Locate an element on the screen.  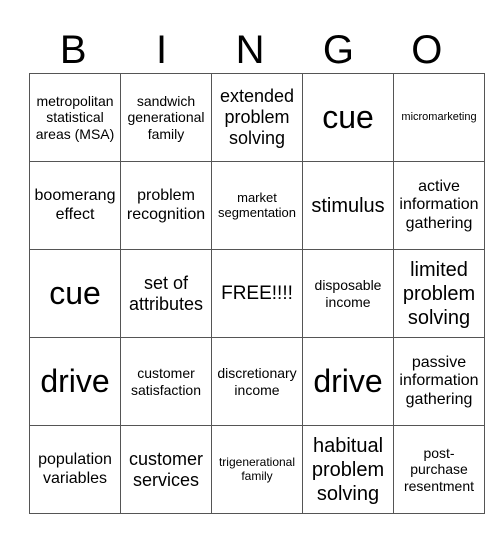
header-letter-n: N is located at coordinates (250, 50).